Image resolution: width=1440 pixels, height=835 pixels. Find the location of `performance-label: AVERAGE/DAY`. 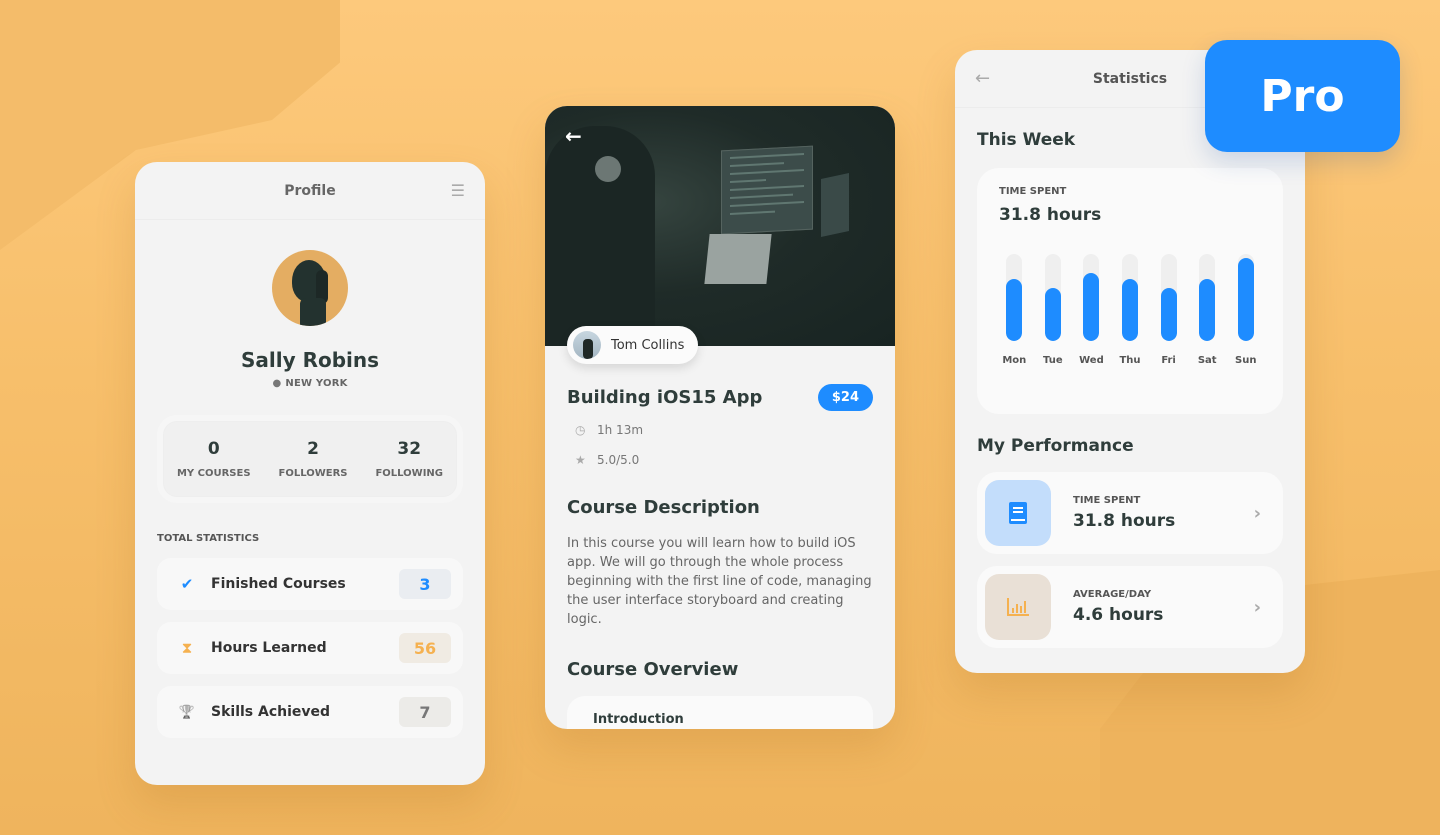

performance-label: AVERAGE/DAY is located at coordinates (1112, 594).